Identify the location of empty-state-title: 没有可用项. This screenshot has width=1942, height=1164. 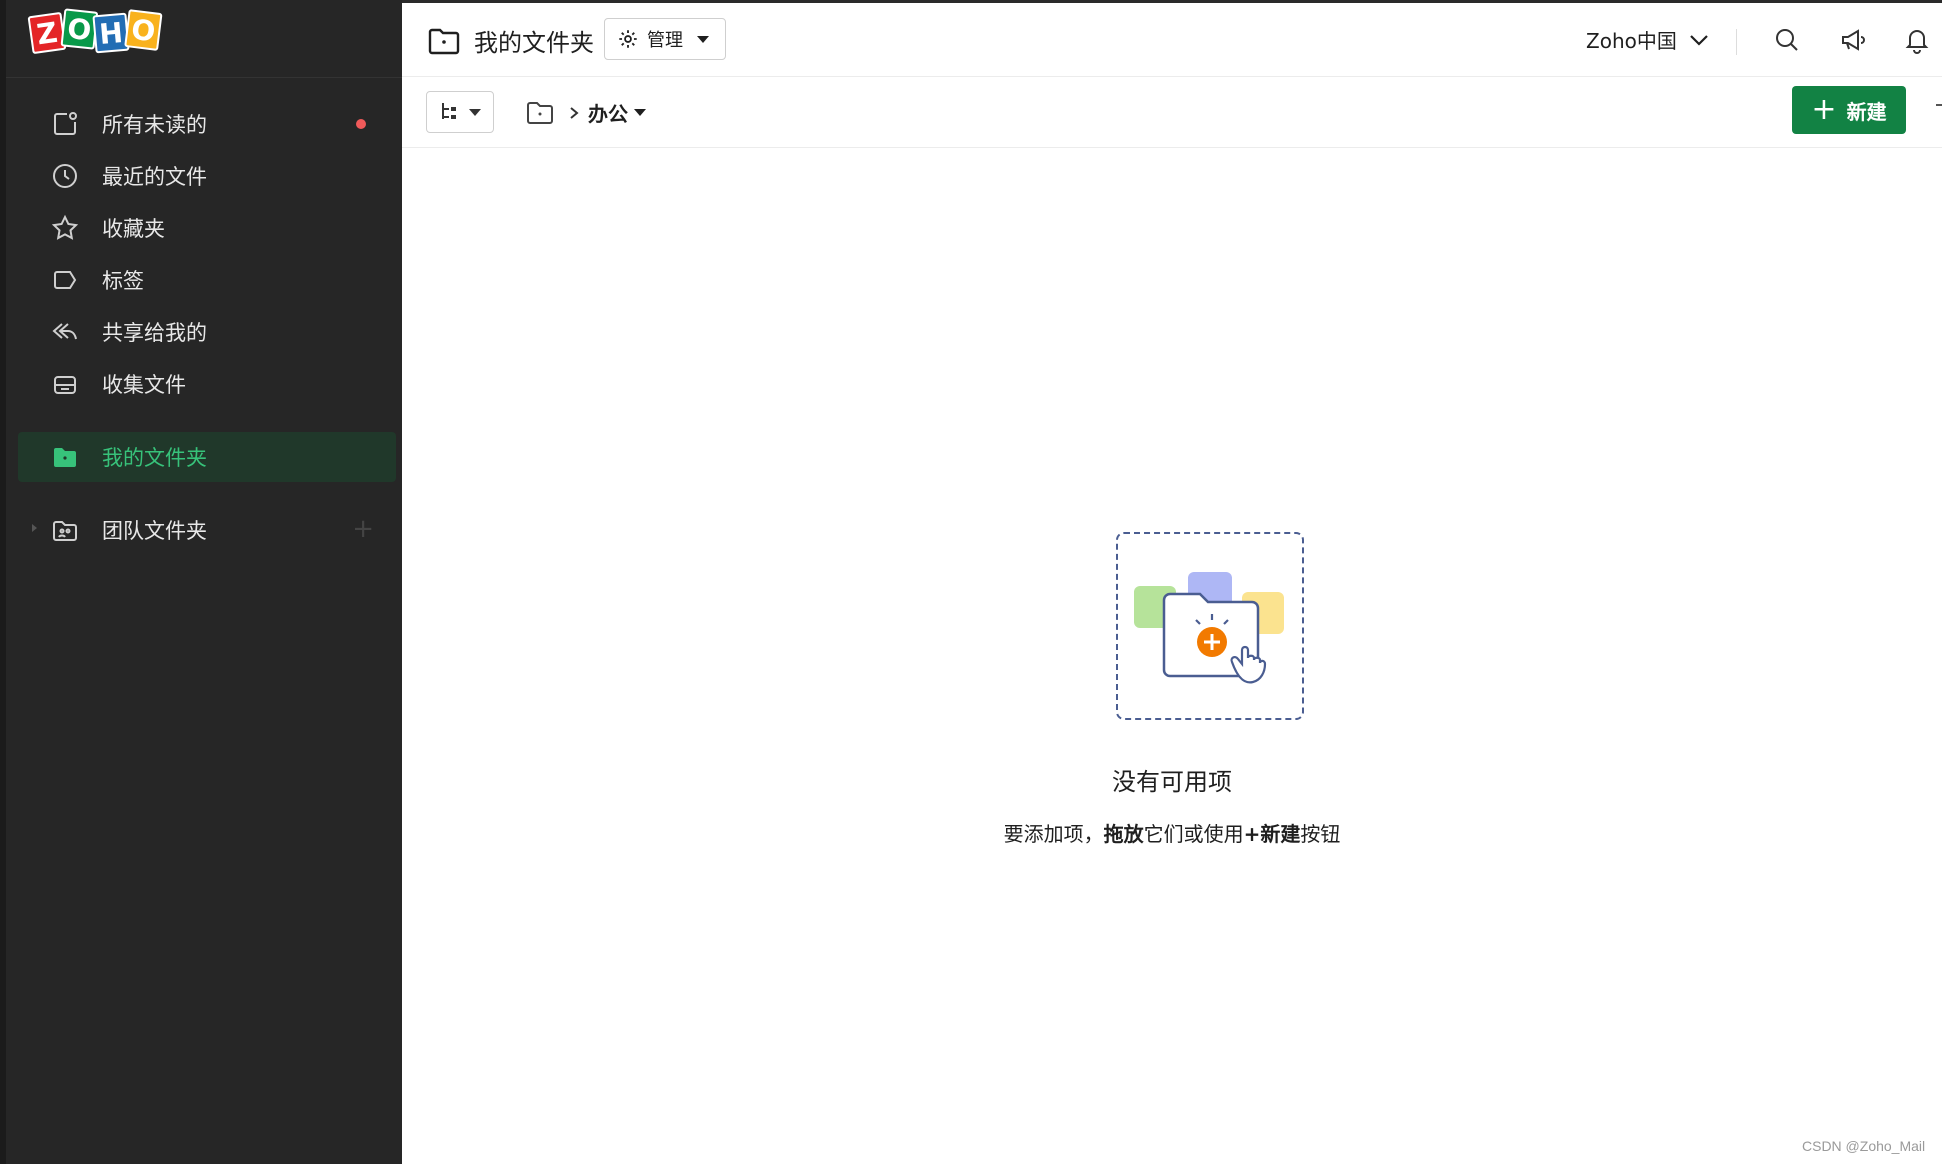
(1172, 782).